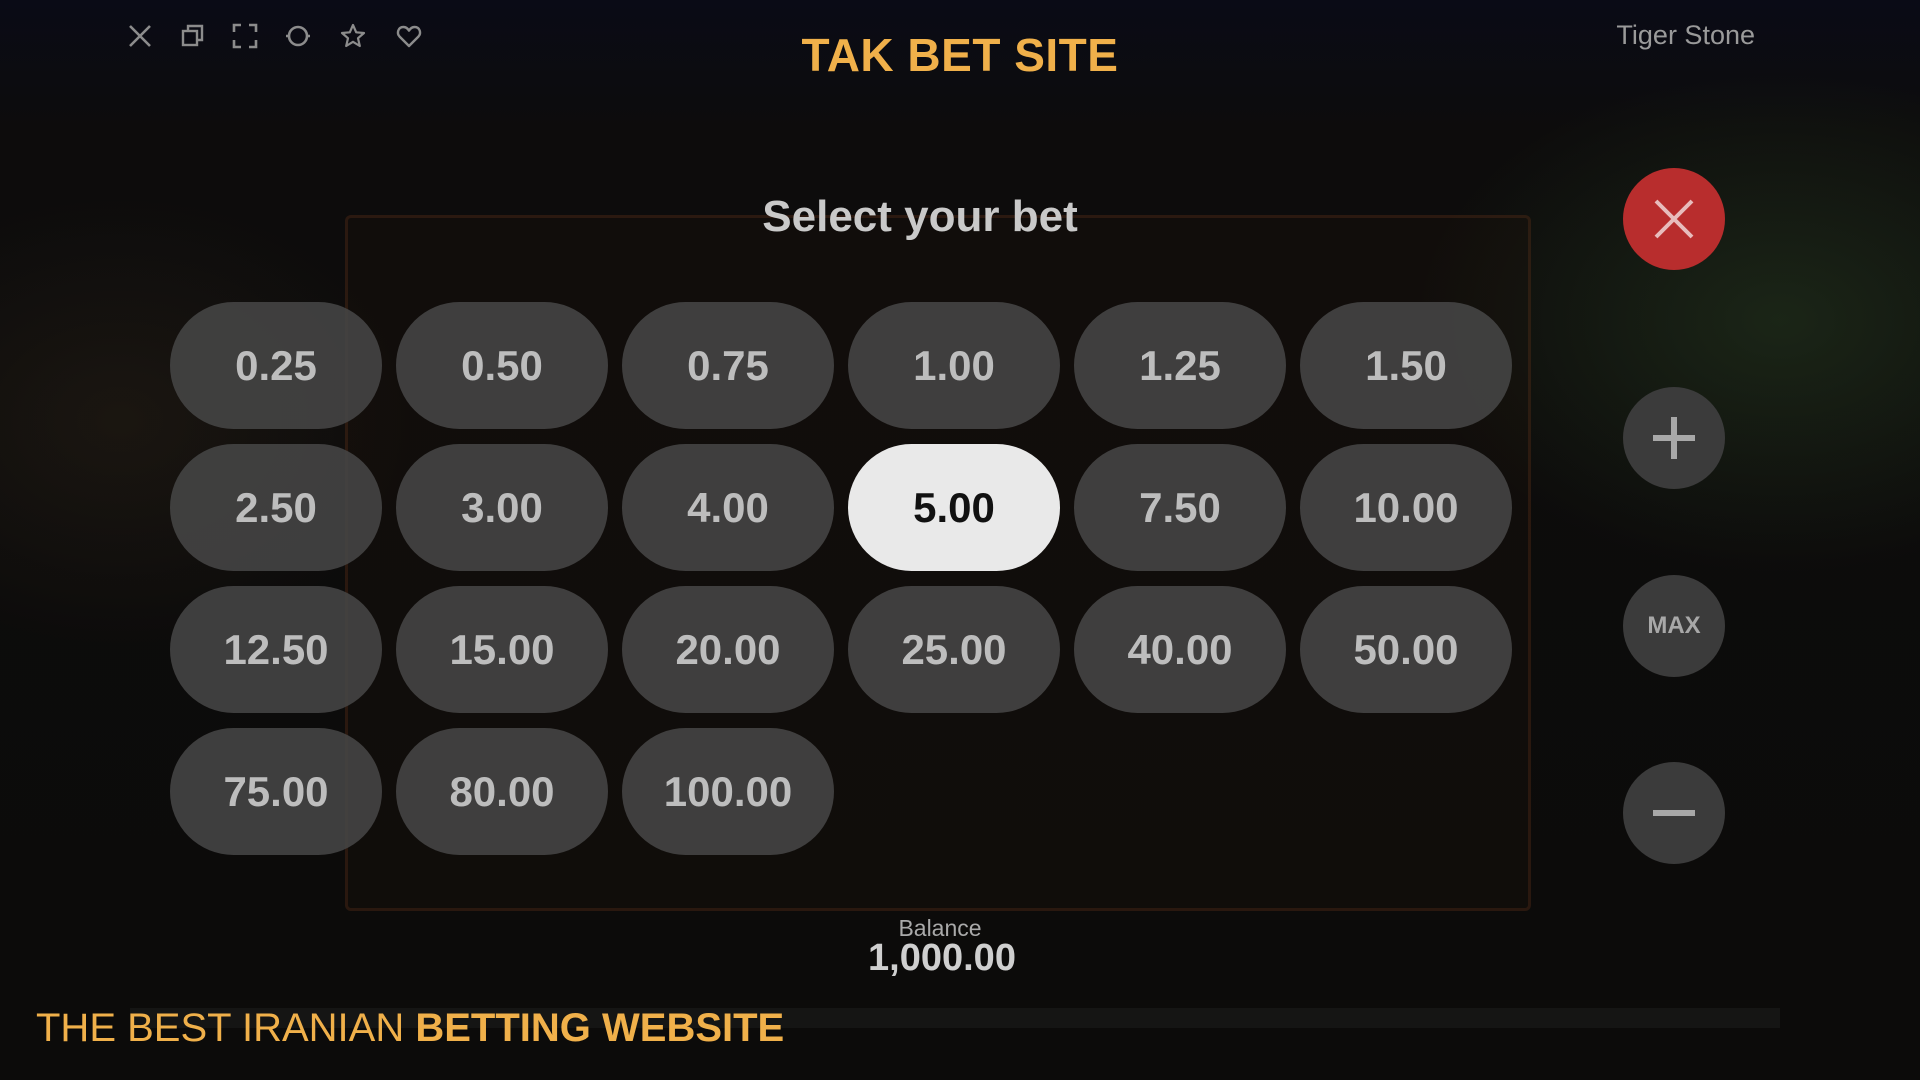  I want to click on bet-option: 25.00, so click(954, 649).